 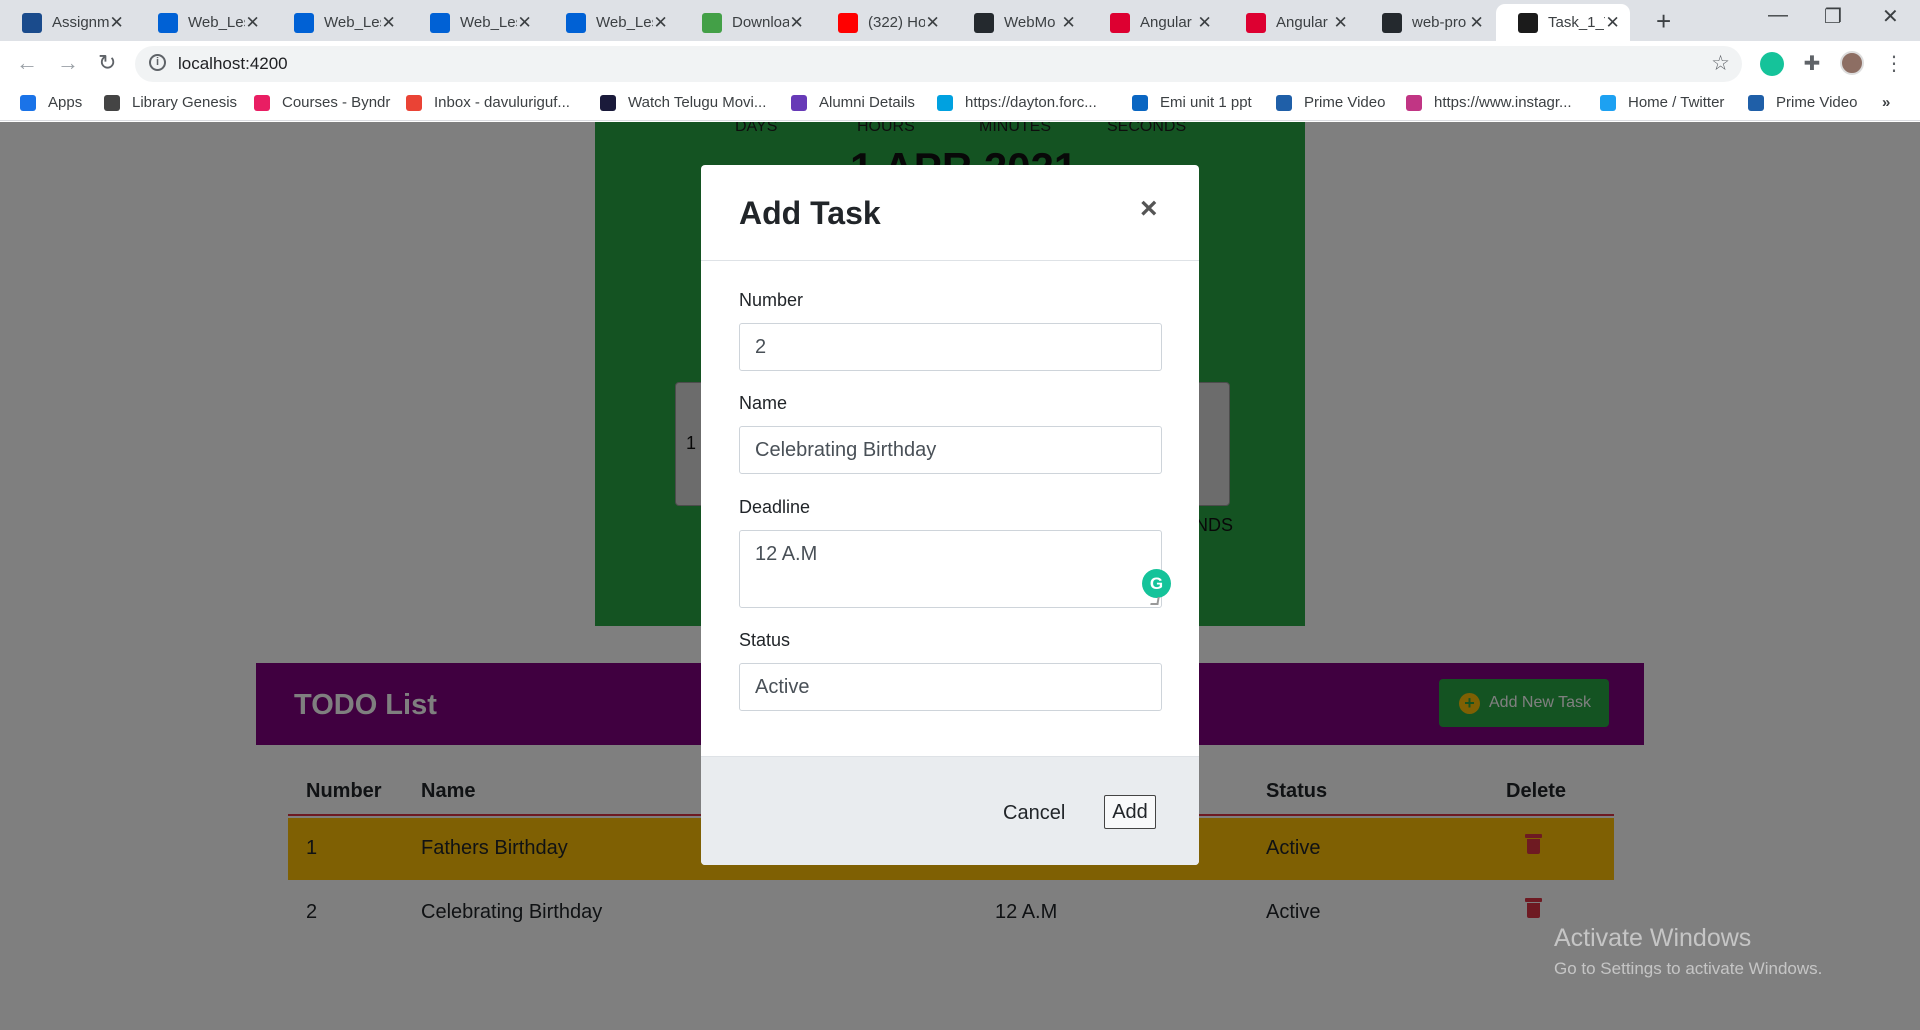 What do you see at coordinates (950, 810) in the screenshot?
I see `modal-footer: Cancel Add` at bounding box center [950, 810].